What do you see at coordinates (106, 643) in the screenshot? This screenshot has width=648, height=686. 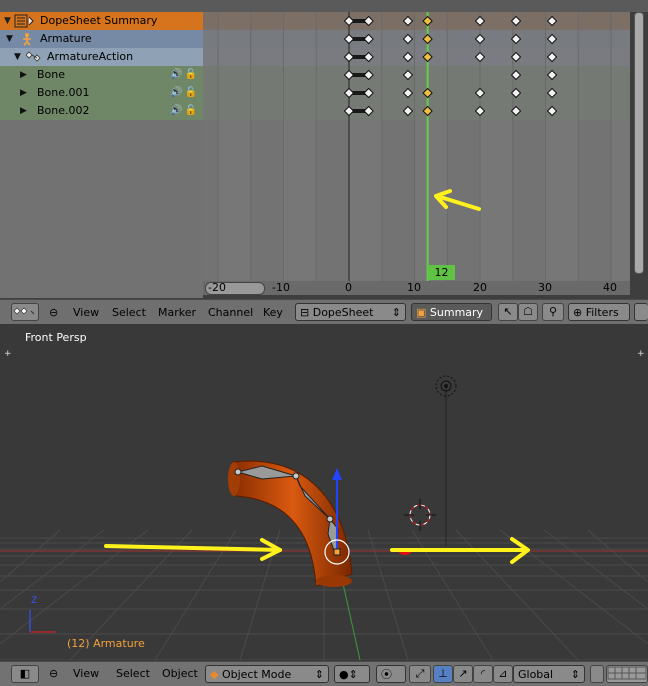 I see `object-info-label: (12) Armature` at bounding box center [106, 643].